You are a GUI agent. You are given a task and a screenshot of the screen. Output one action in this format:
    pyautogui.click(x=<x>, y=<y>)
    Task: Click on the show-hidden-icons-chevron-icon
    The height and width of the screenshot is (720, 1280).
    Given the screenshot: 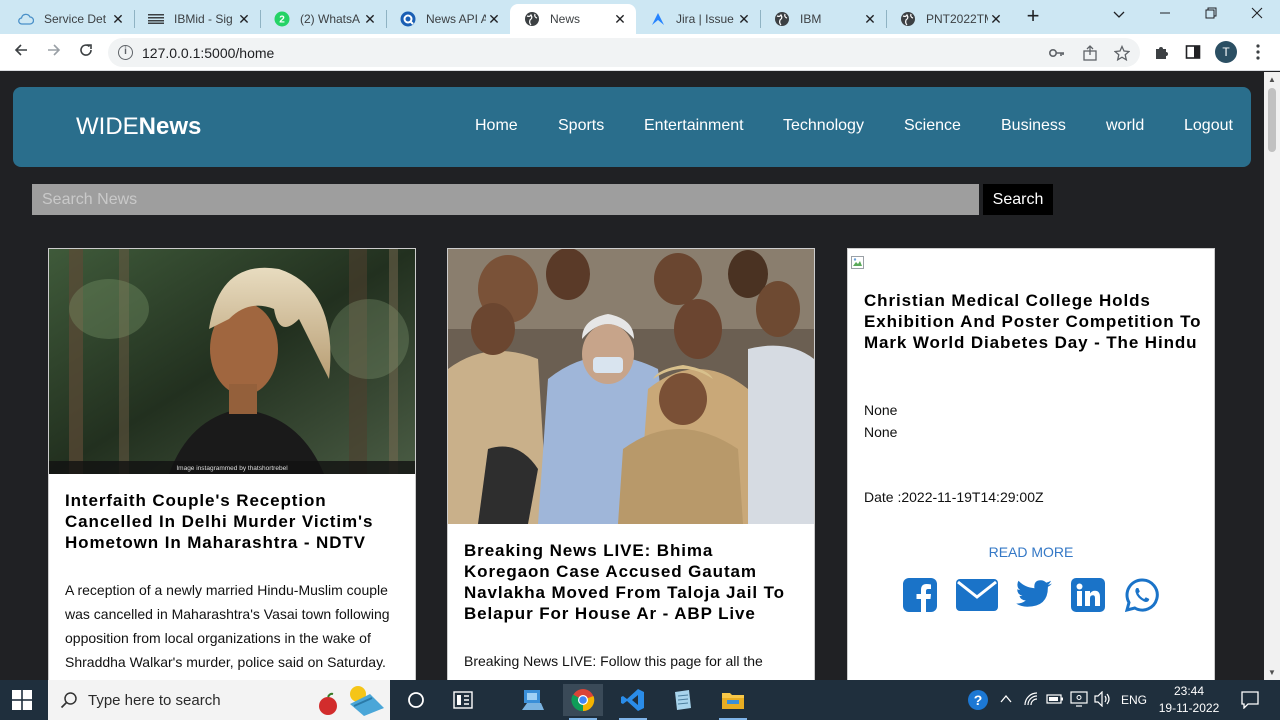 What is the action you would take?
    pyautogui.click(x=1006, y=700)
    